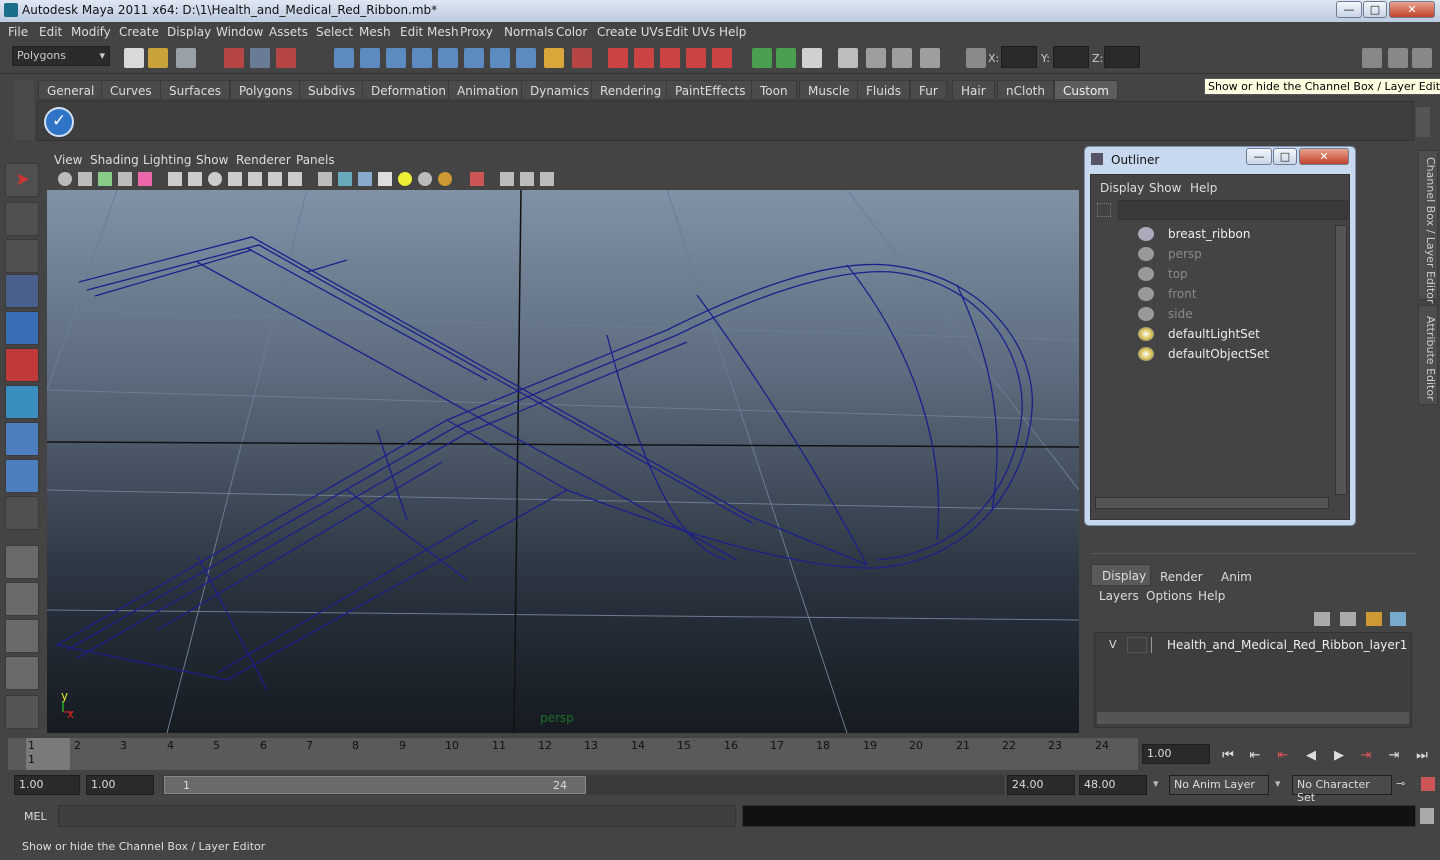 The image size is (1440, 860). I want to click on resolution-gate-icon, so click(527, 179).